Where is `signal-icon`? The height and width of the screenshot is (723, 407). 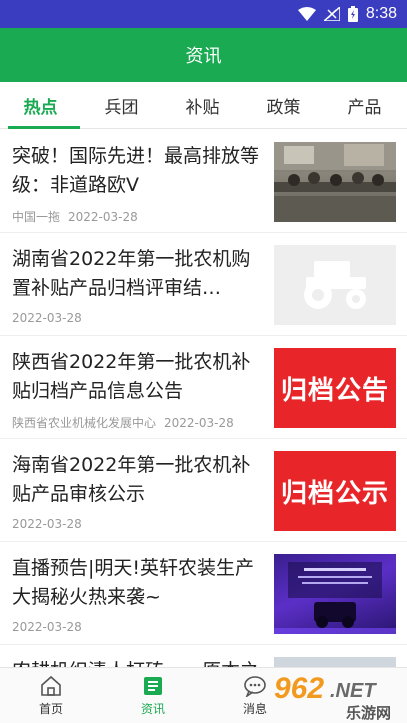 signal-icon is located at coordinates (331, 14).